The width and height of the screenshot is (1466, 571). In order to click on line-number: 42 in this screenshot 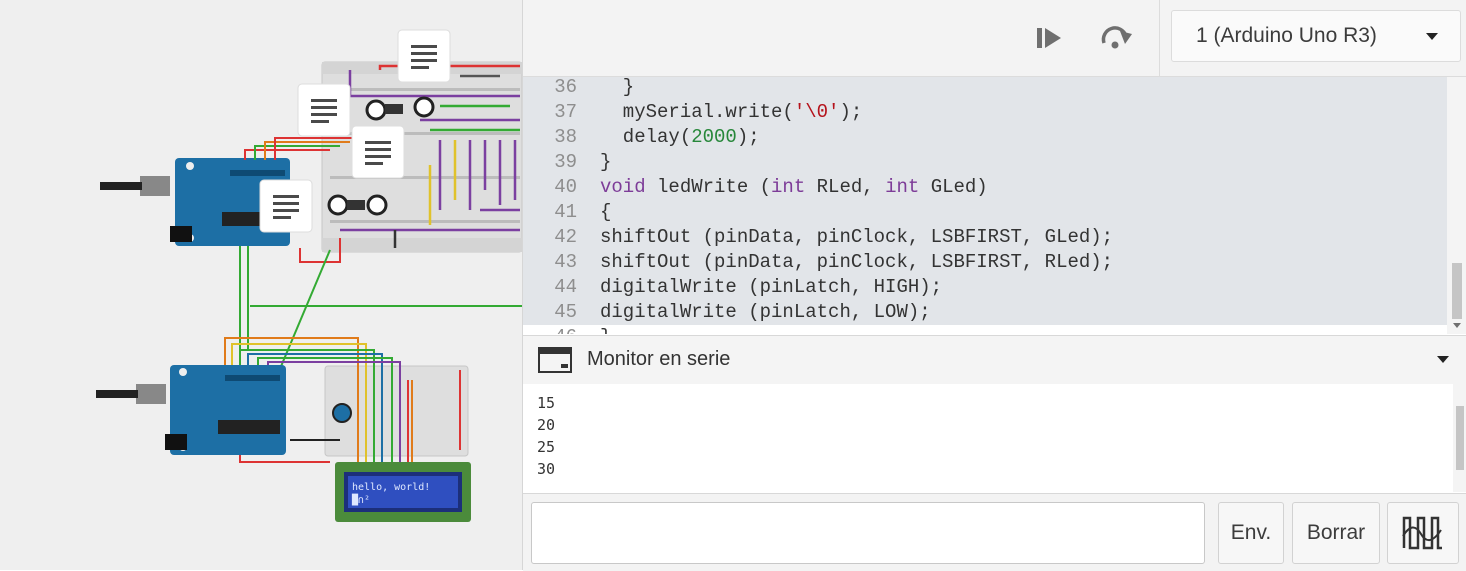, I will do `click(565, 237)`.